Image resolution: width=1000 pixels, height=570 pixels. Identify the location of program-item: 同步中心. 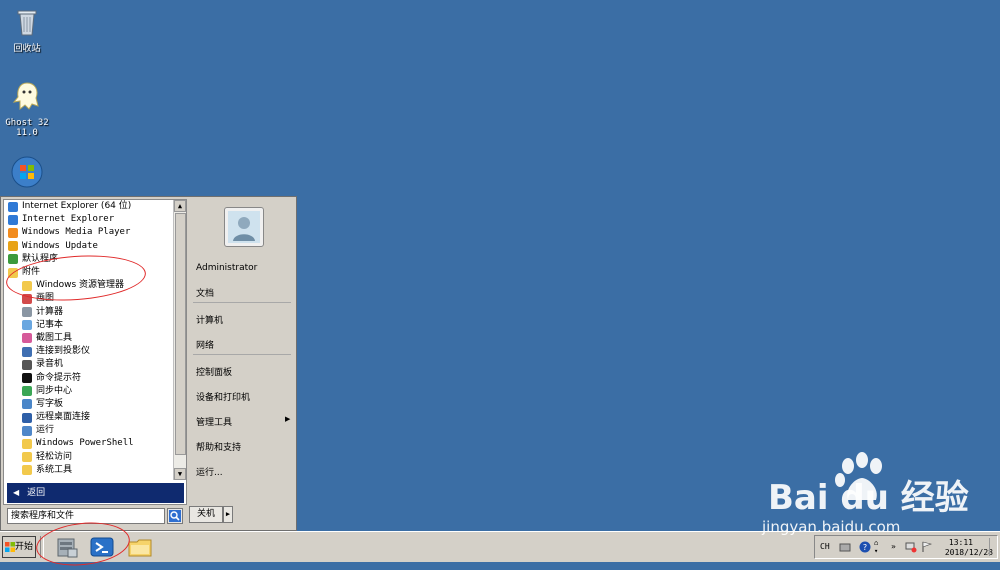
(89, 391).